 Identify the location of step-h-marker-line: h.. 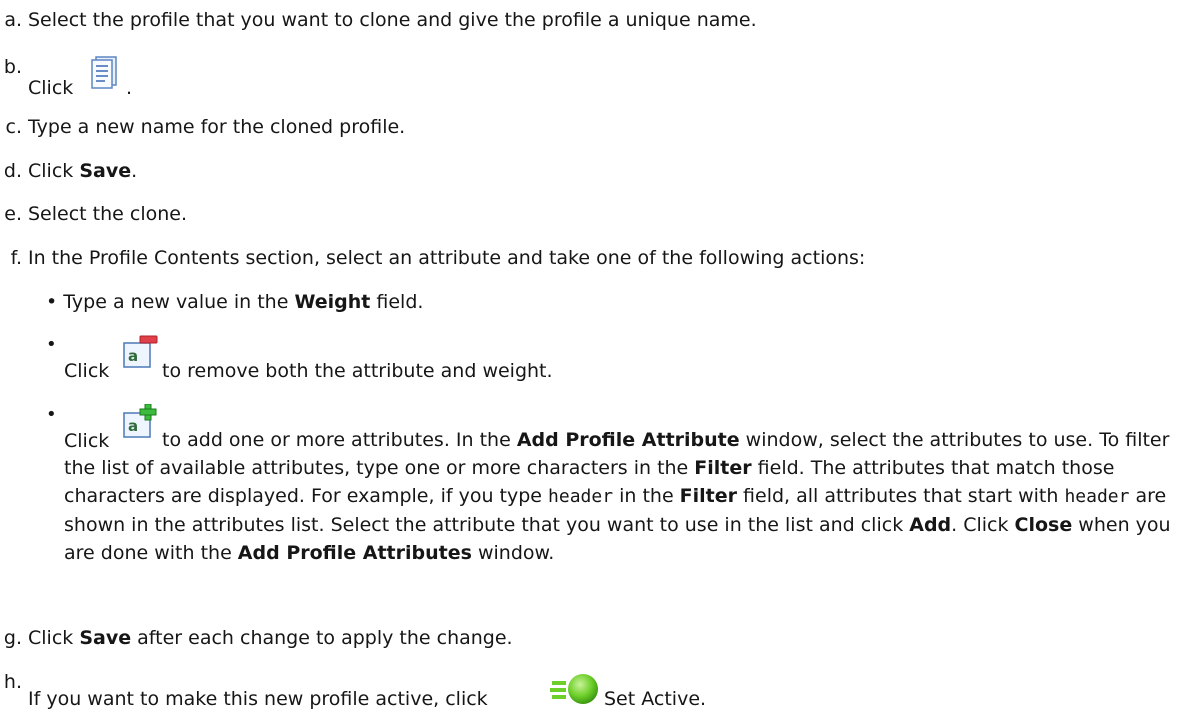
(14, 682).